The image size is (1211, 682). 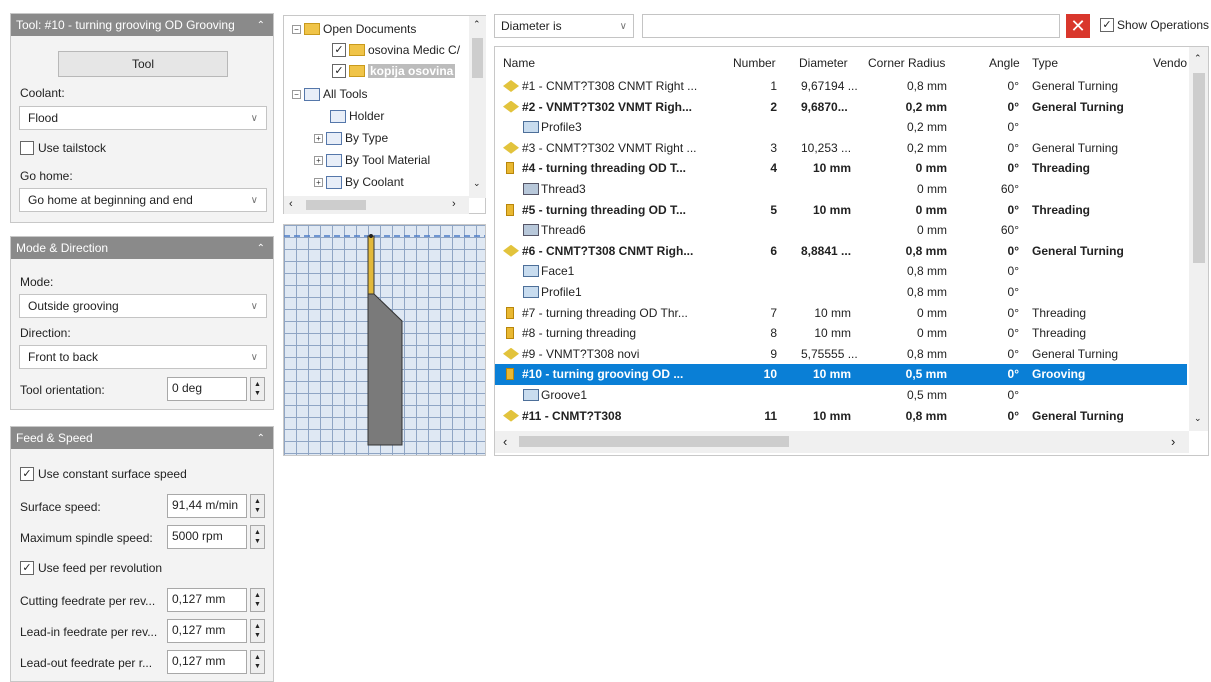 What do you see at coordinates (841, 395) in the screenshot?
I see `table-row: Groove1 0,5 mm 0°` at bounding box center [841, 395].